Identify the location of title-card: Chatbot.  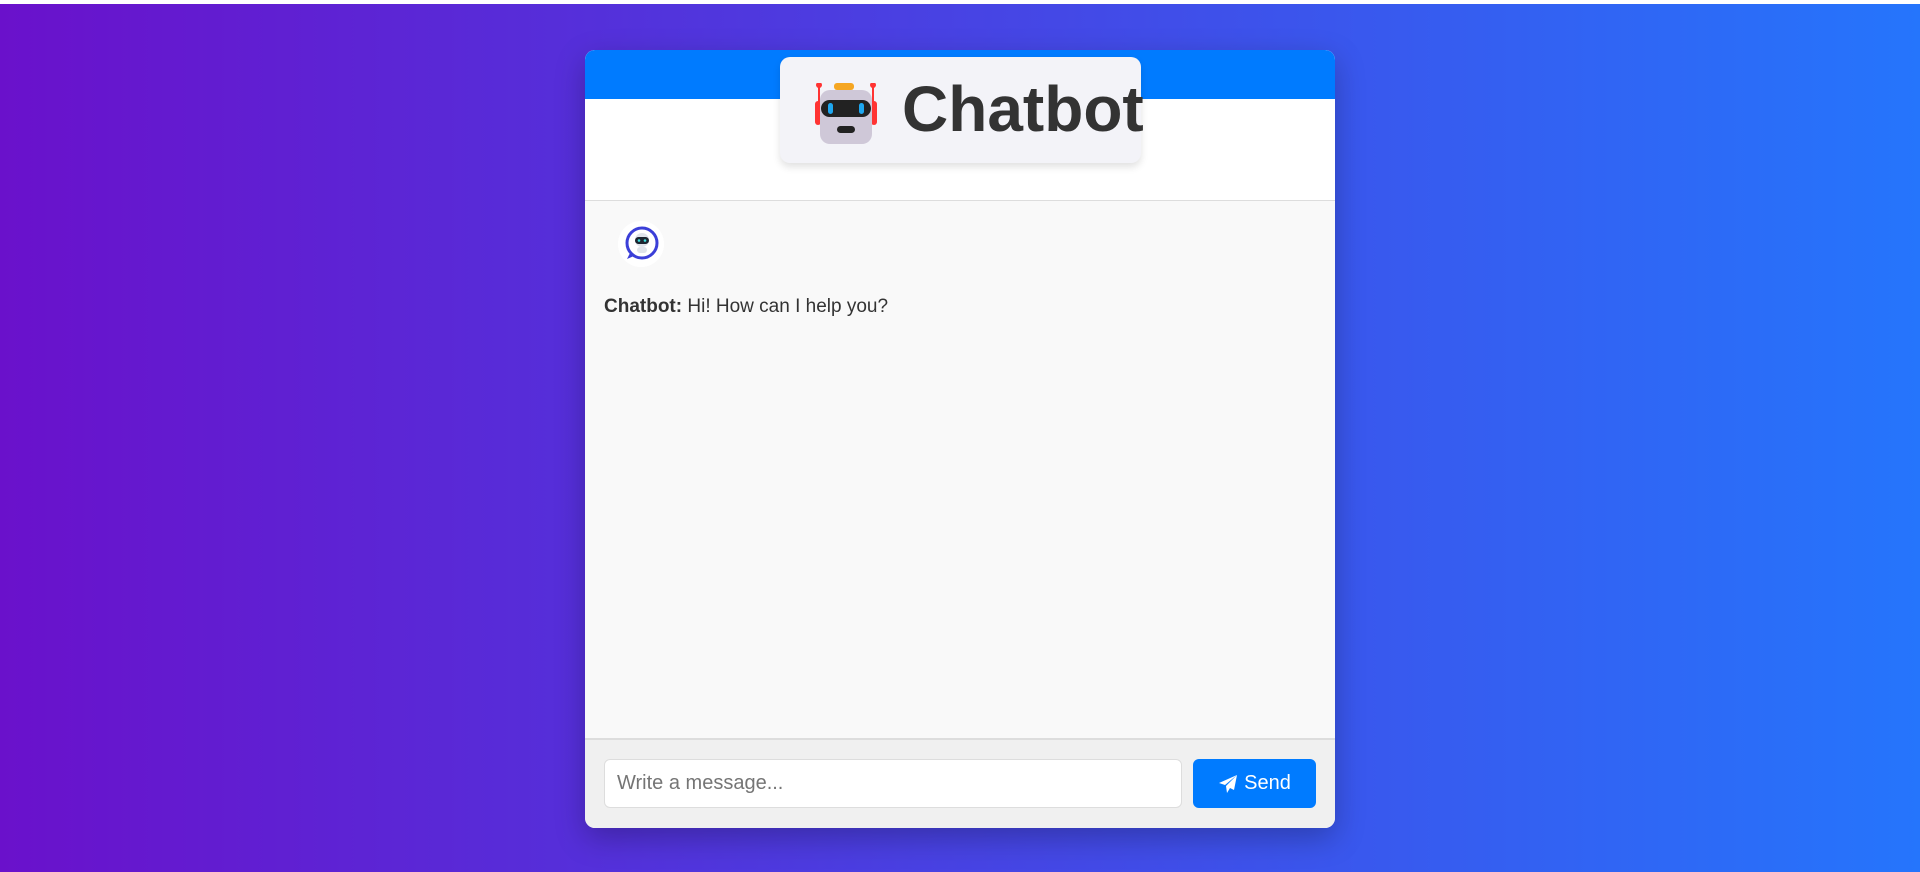
(962, 110).